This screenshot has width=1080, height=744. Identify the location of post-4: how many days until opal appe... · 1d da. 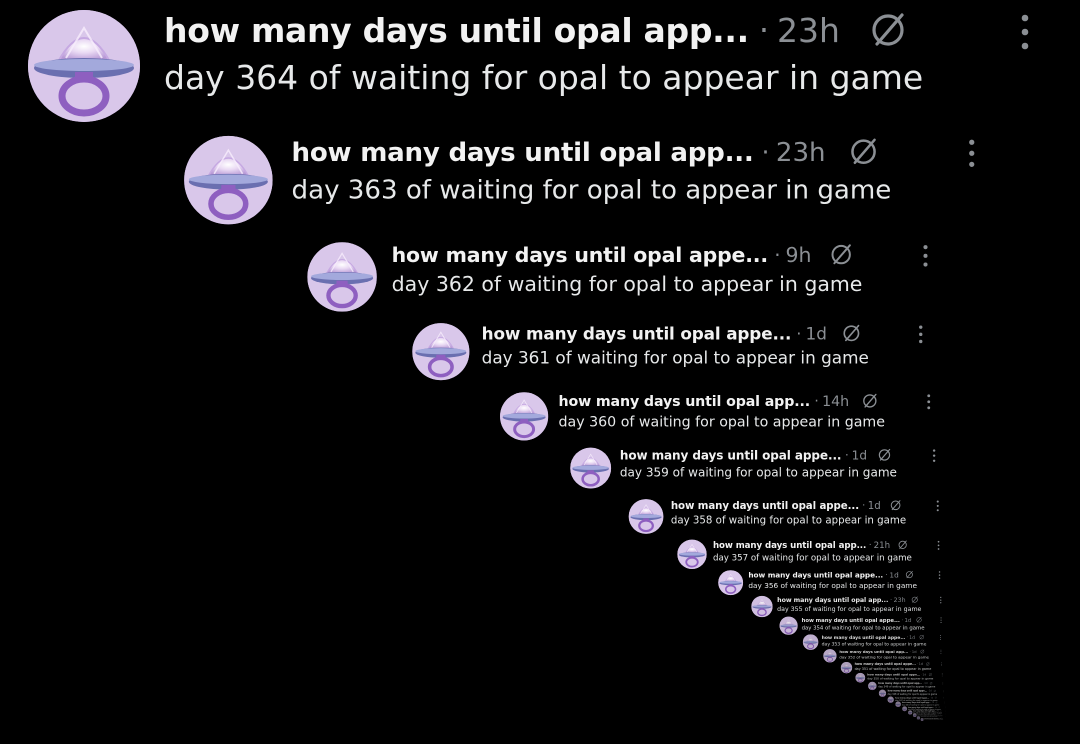
(663, 349).